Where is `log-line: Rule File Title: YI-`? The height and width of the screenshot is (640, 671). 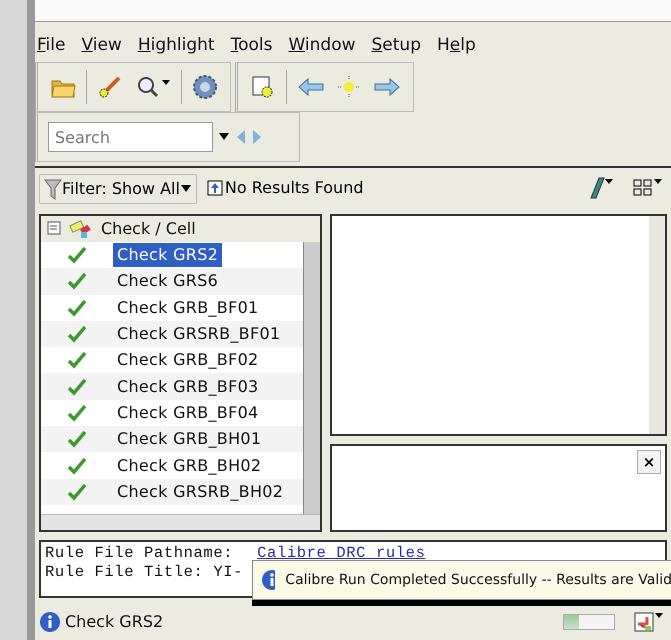
log-line: Rule File Title: YI- is located at coordinates (144, 572).